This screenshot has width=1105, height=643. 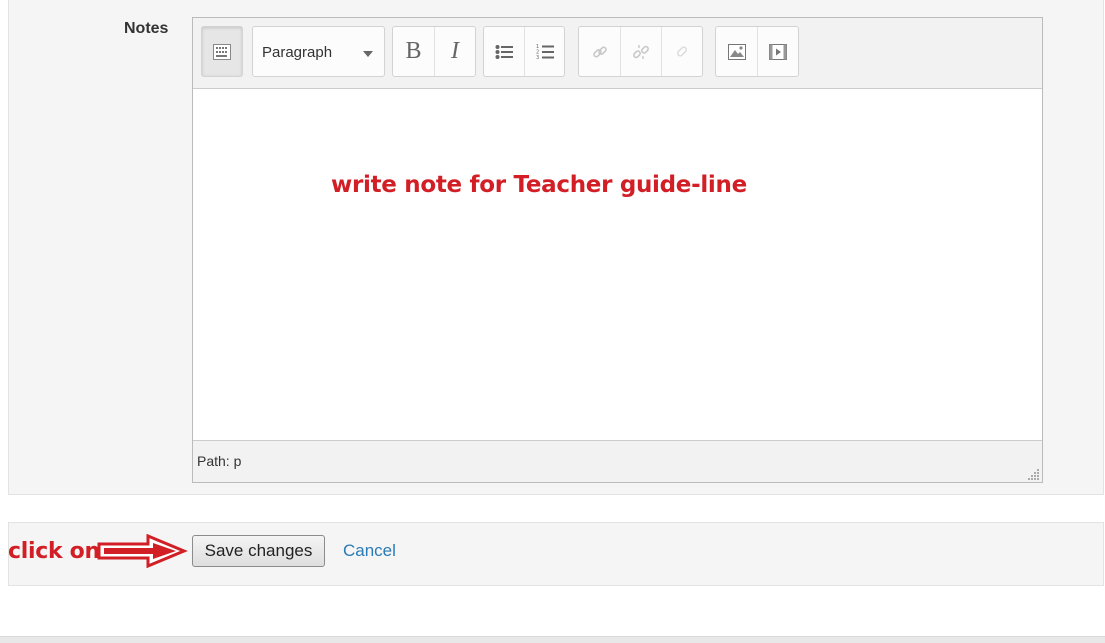 I want to click on toolbar-toggle-group, so click(x=222, y=51).